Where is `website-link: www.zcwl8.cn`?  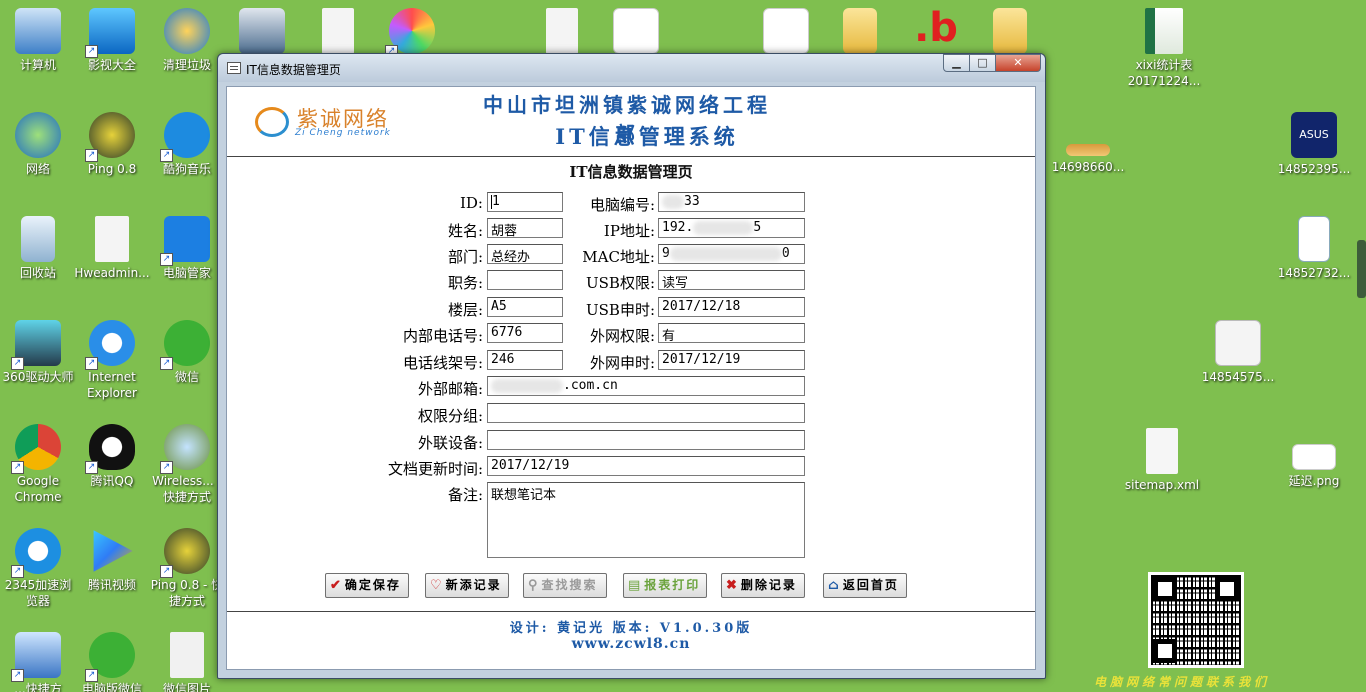
website-link: www.zcwl8.cn is located at coordinates (631, 644).